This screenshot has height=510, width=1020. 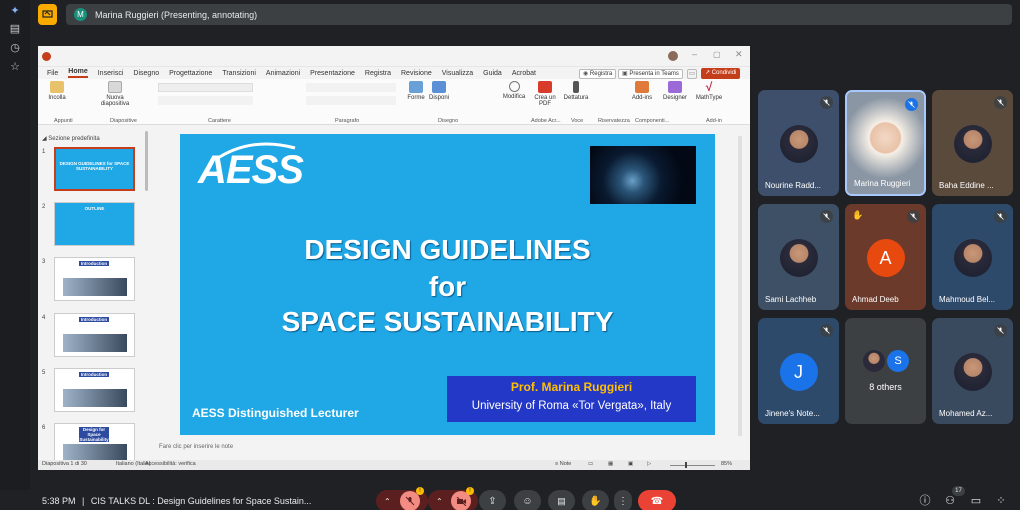 What do you see at coordinates (692, 465) in the screenshot?
I see `zoom-slider` at bounding box center [692, 465].